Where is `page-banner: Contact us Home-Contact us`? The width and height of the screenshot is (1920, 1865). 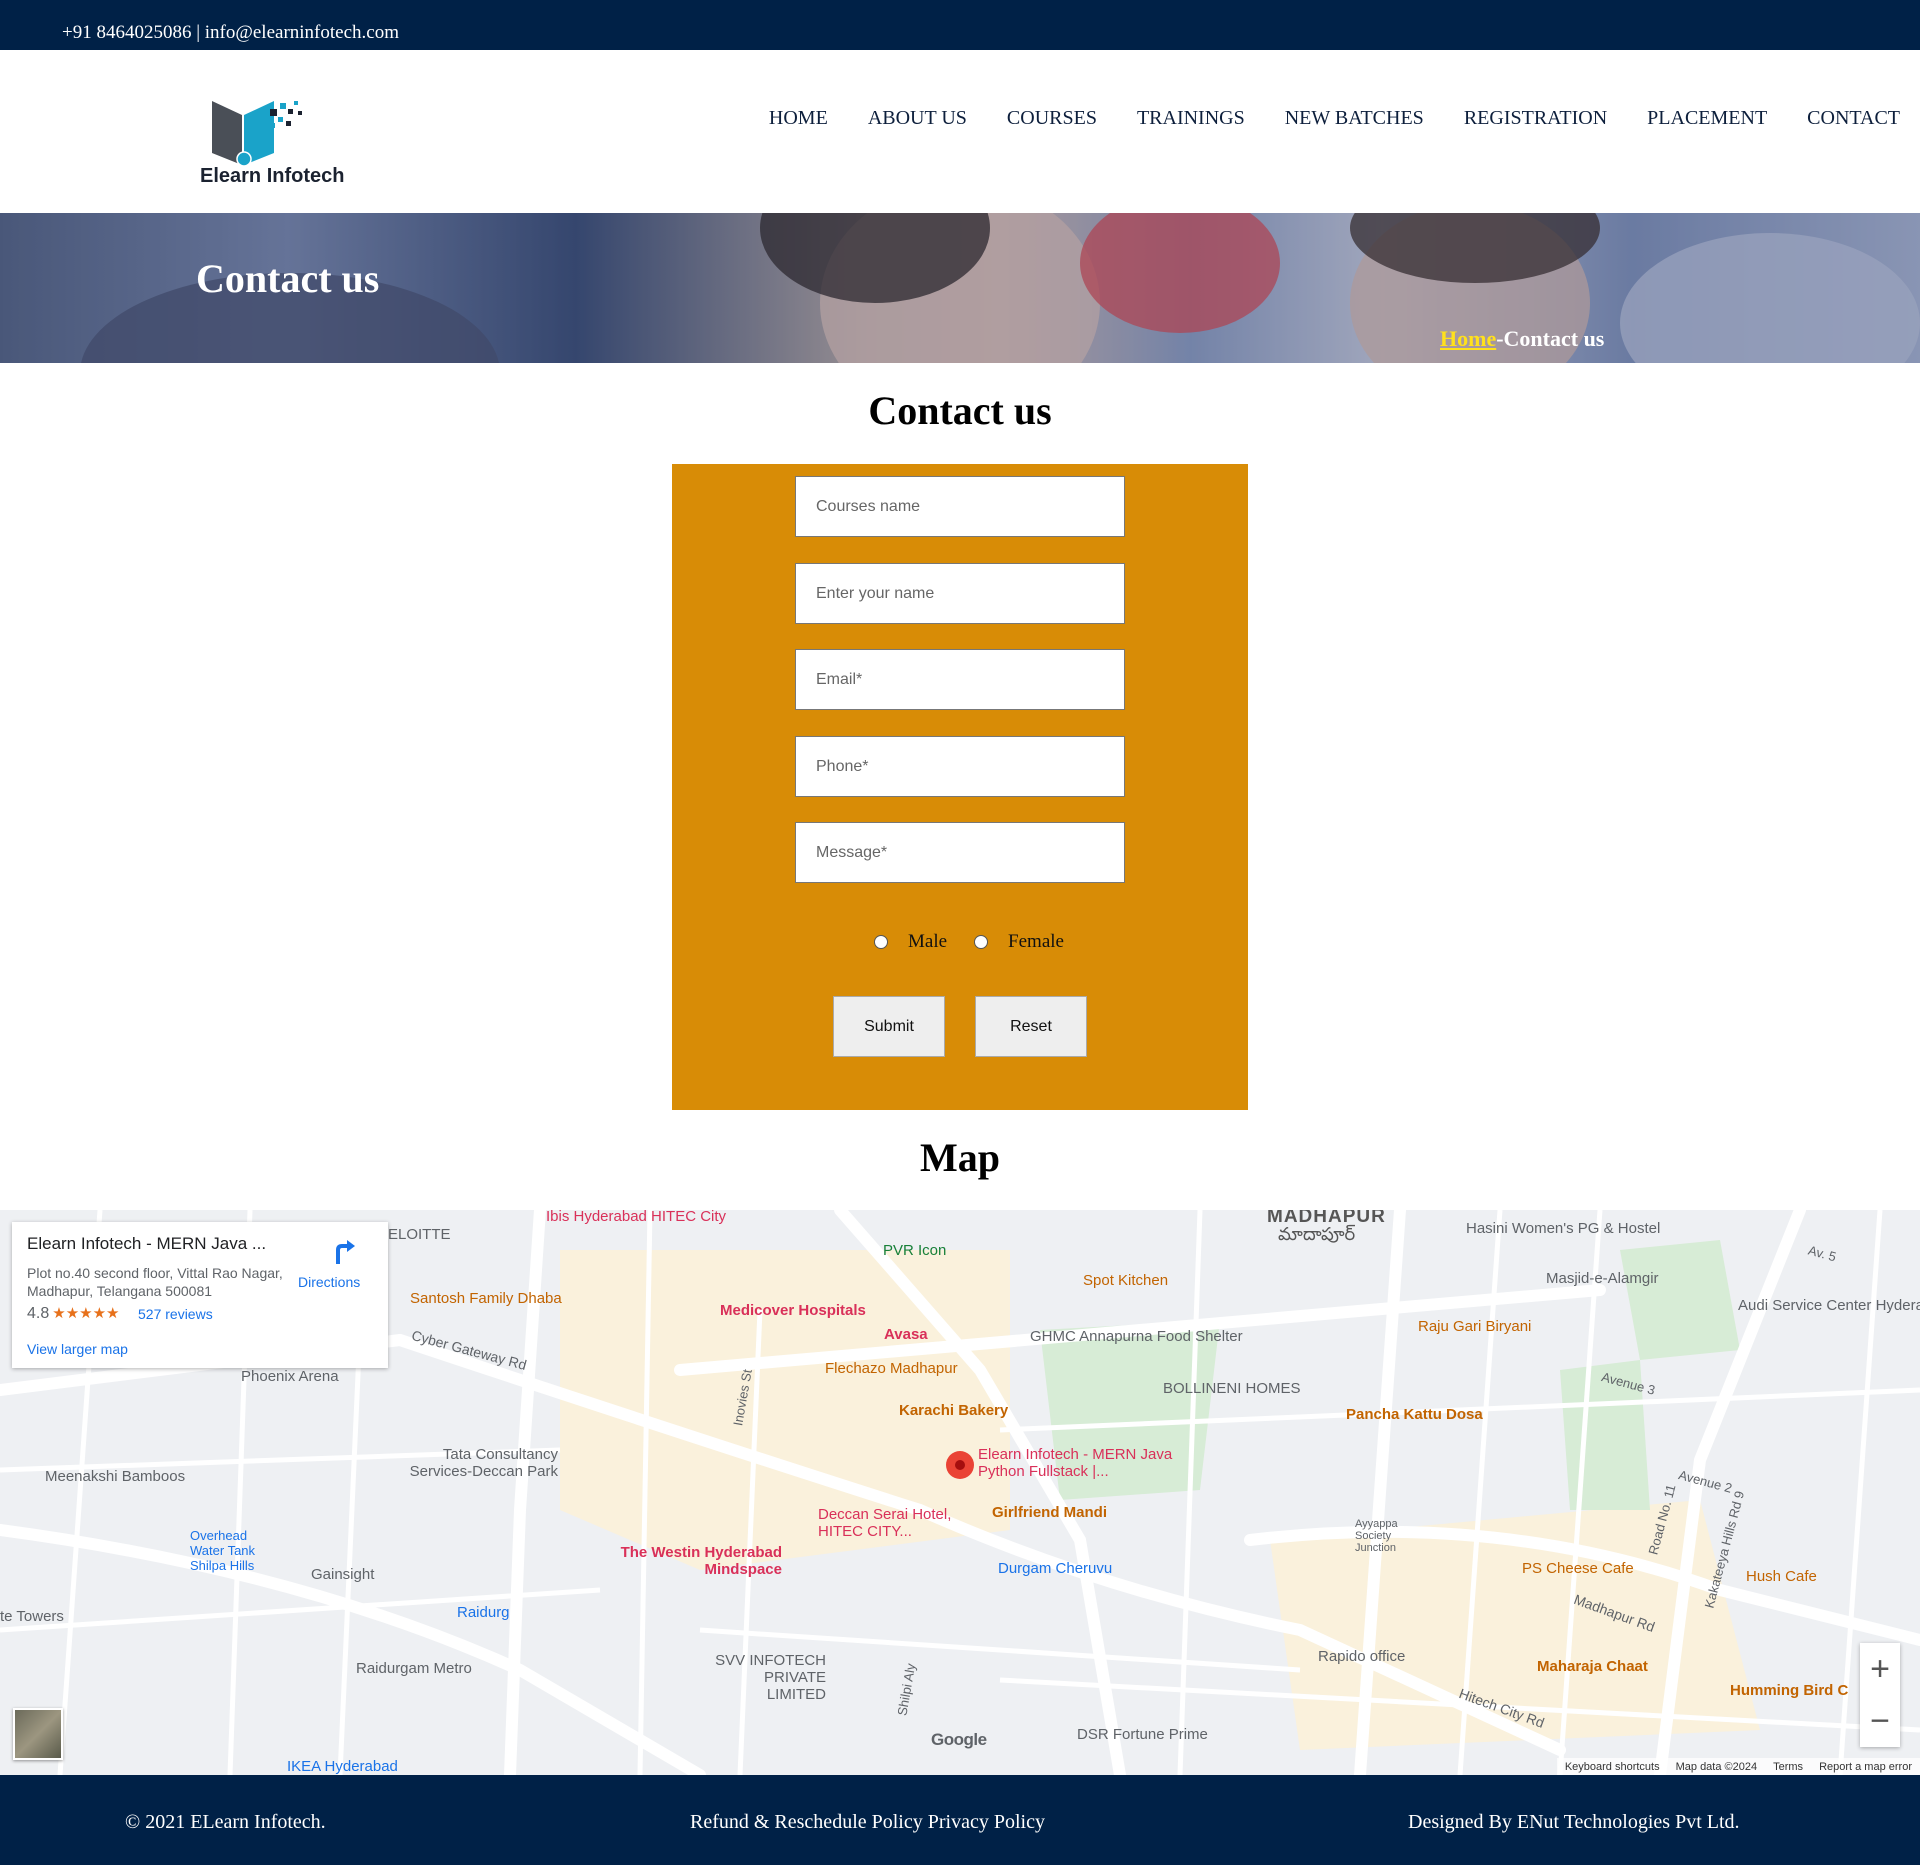 page-banner: Contact us Home-Contact us is located at coordinates (960, 288).